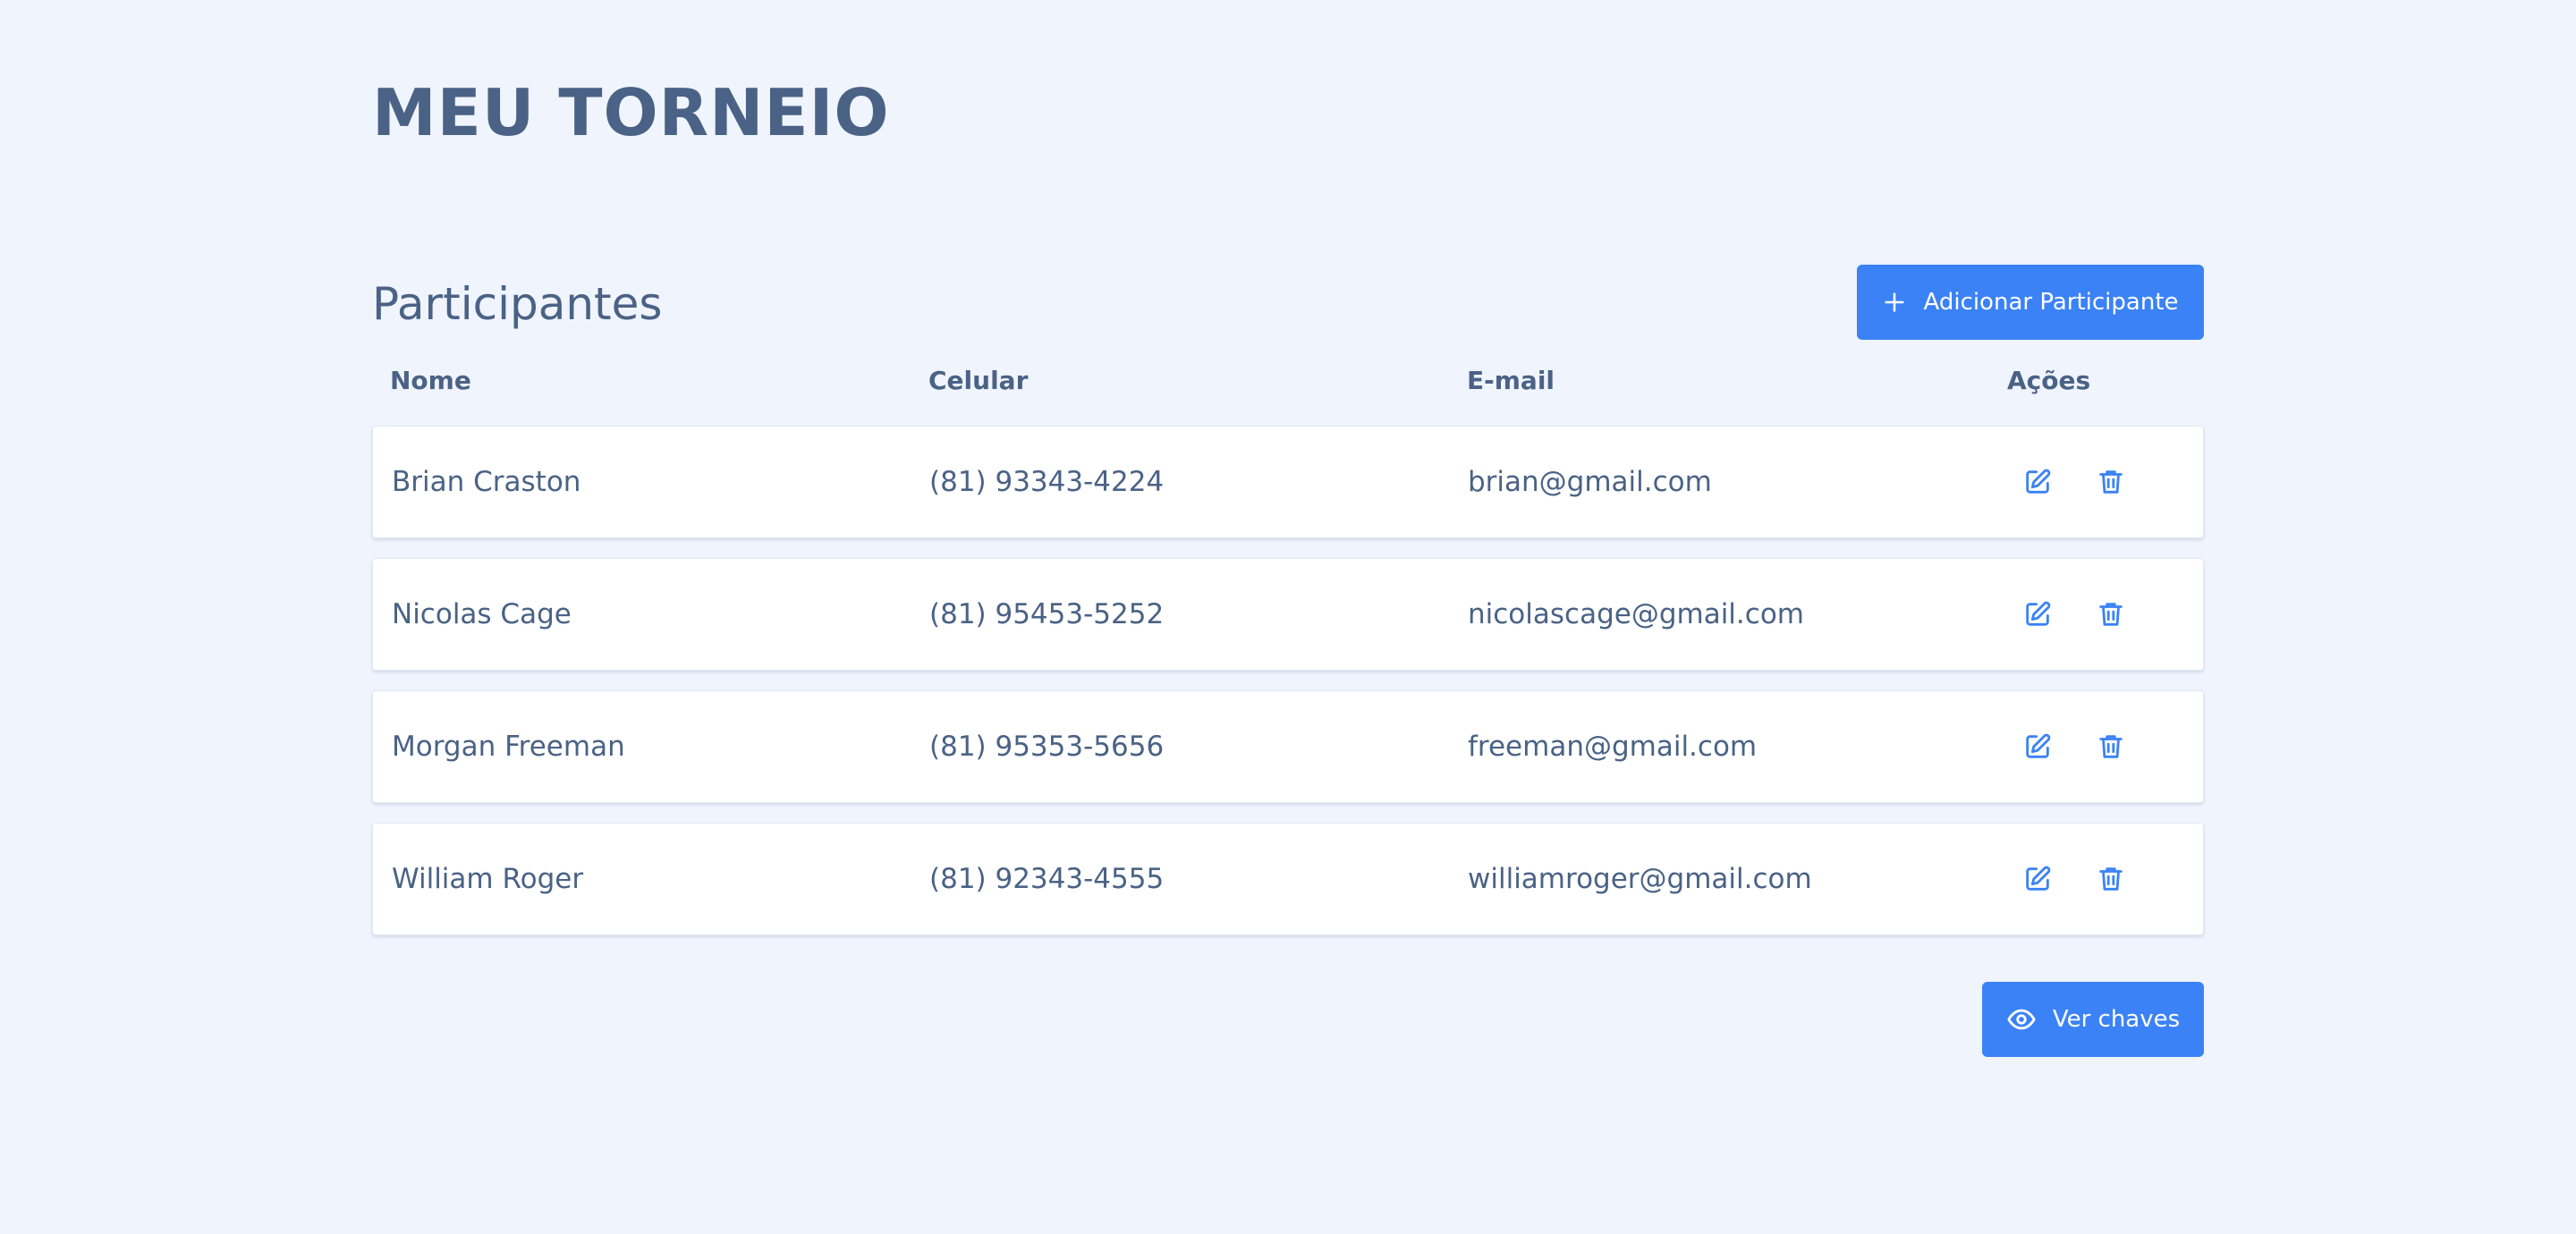 The image size is (2576, 1234). What do you see at coordinates (1047, 879) in the screenshot?
I see `participant-phone: (81) 92343-4555` at bounding box center [1047, 879].